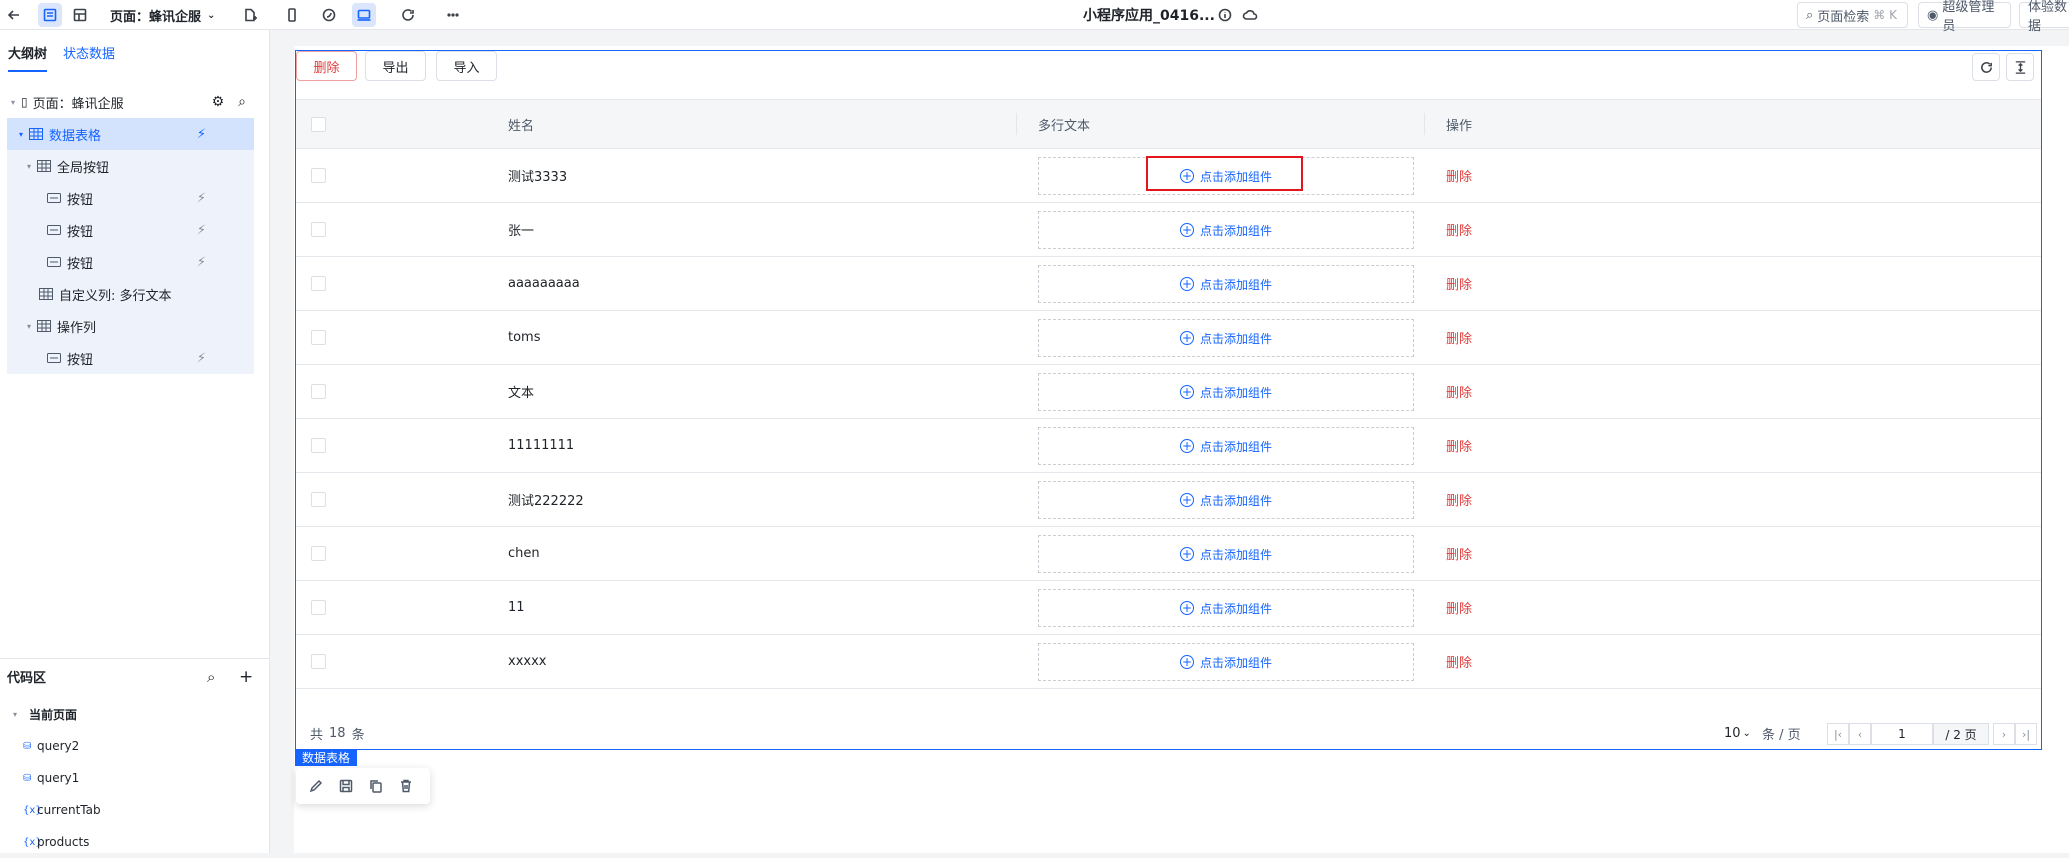 The image size is (2069, 858). Describe the element at coordinates (2044, 17) in the screenshot. I see `trial-data-button: 体验数据` at that location.